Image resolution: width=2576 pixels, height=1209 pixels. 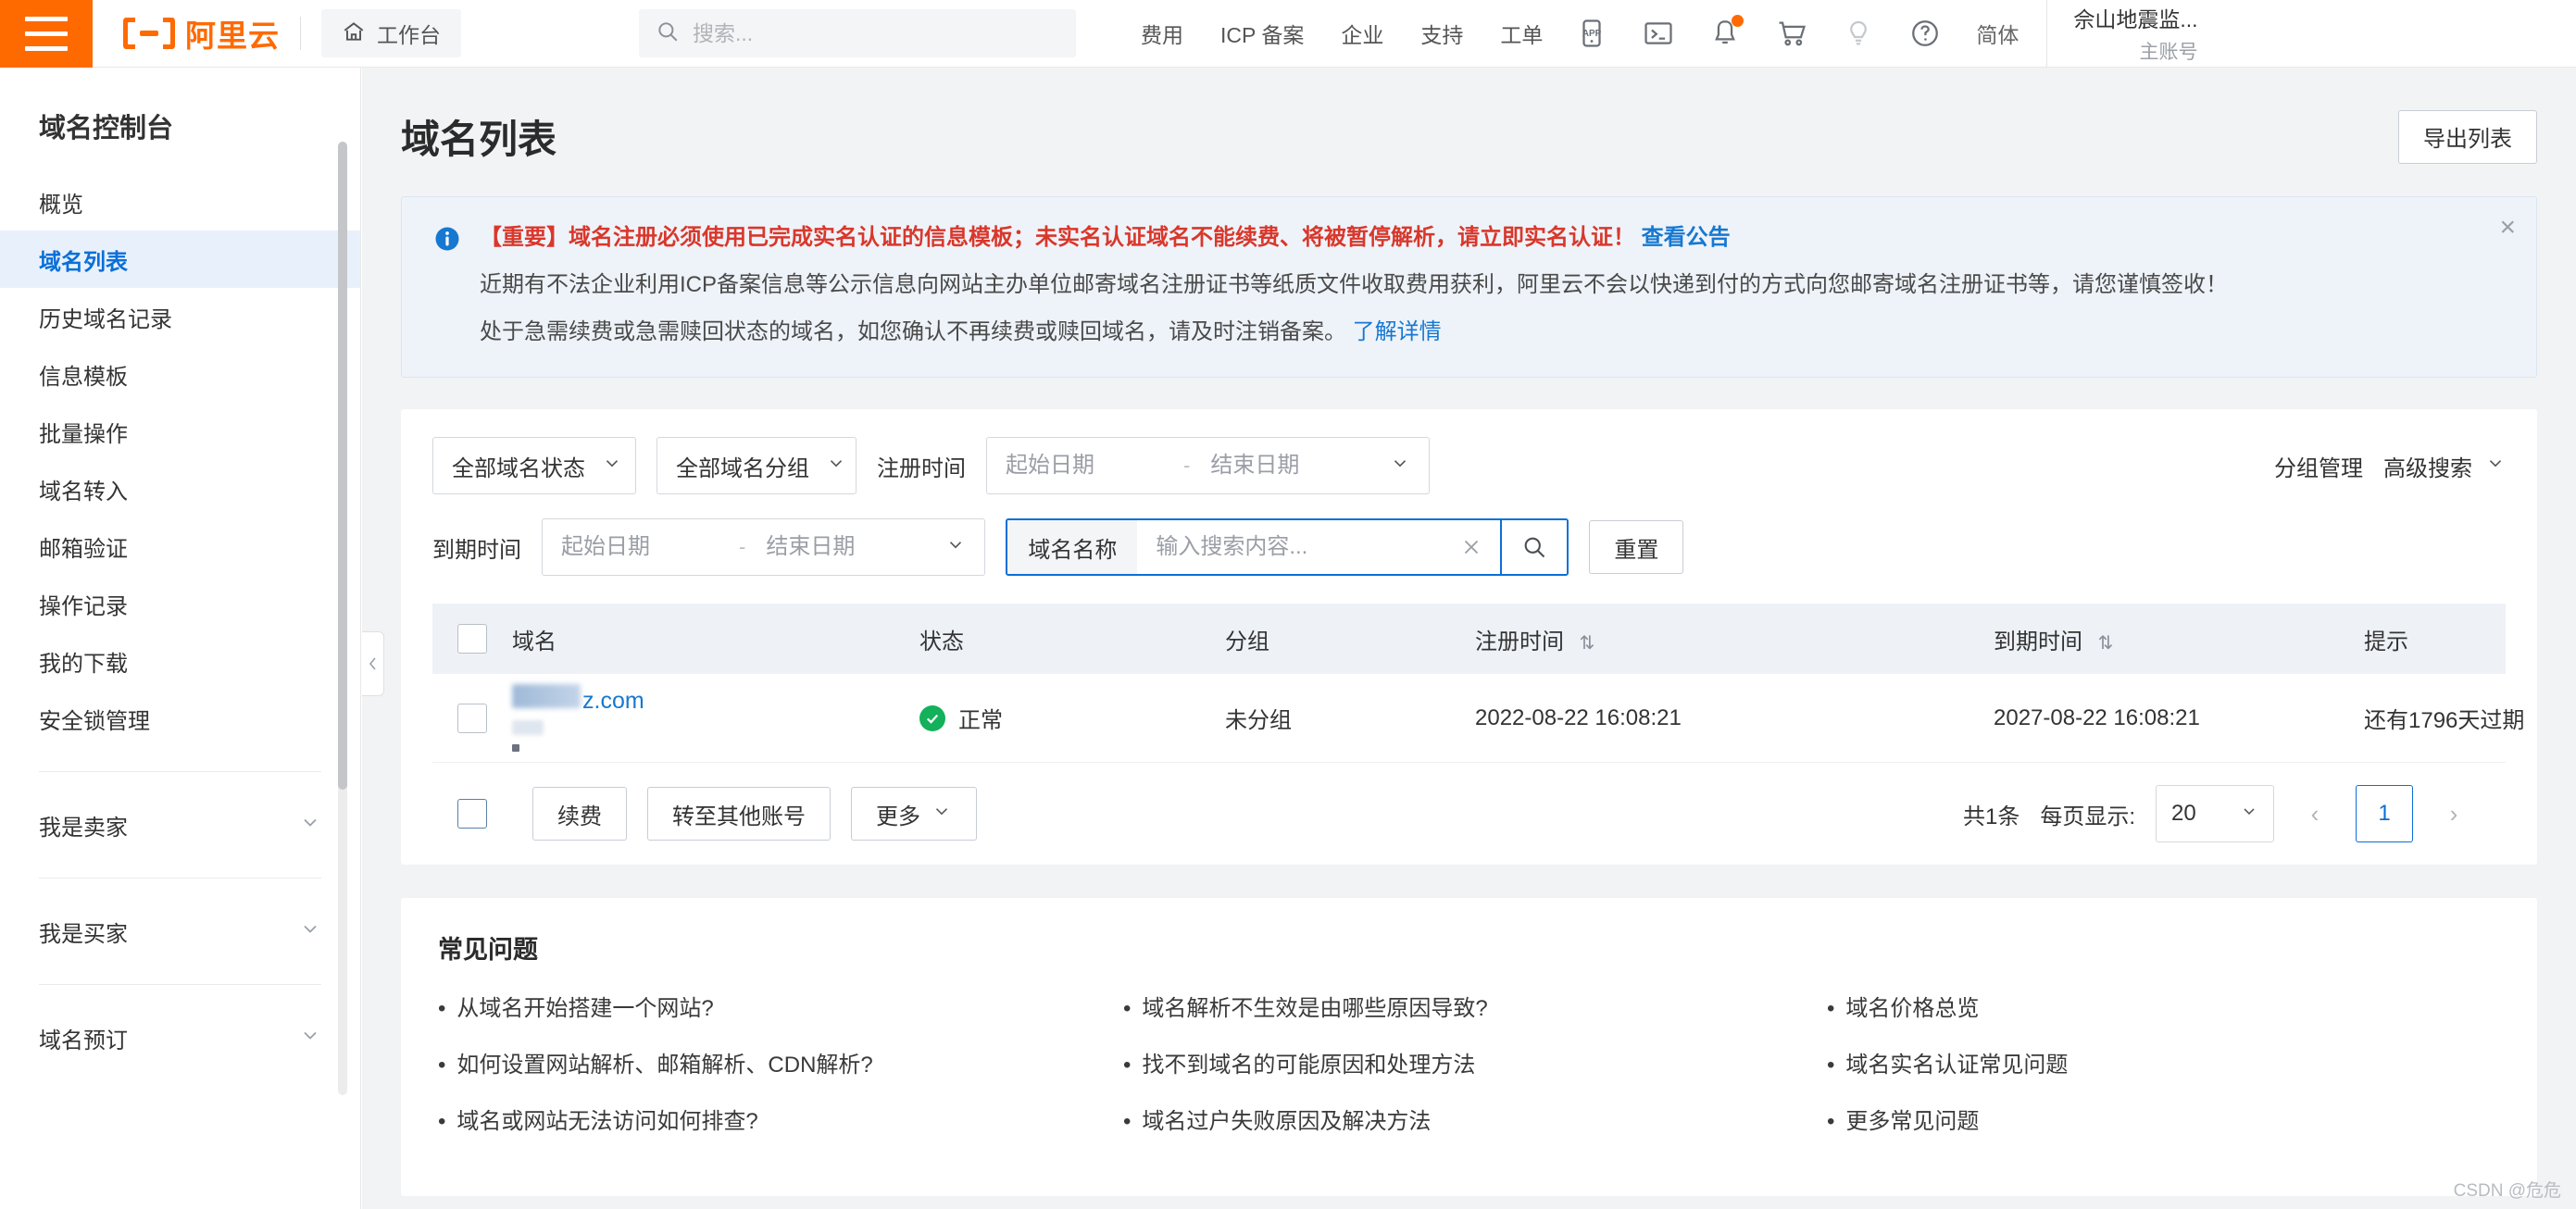 I want to click on faq-link-label: 域名过户失败原因及解决方法, so click(x=1287, y=1122).